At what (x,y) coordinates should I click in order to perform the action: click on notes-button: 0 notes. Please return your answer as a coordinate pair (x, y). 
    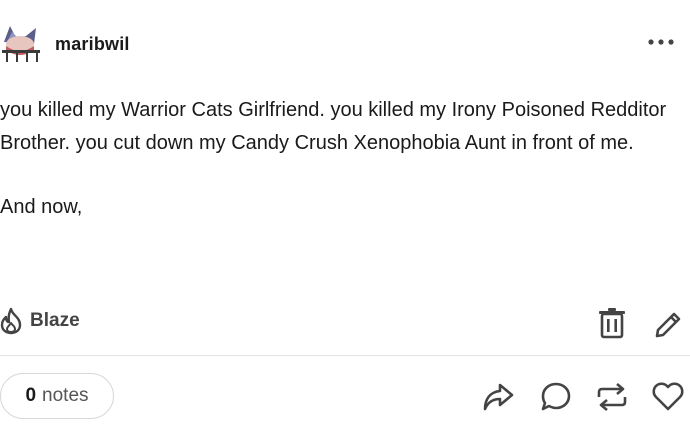
    Looking at the image, I should click on (57, 396).